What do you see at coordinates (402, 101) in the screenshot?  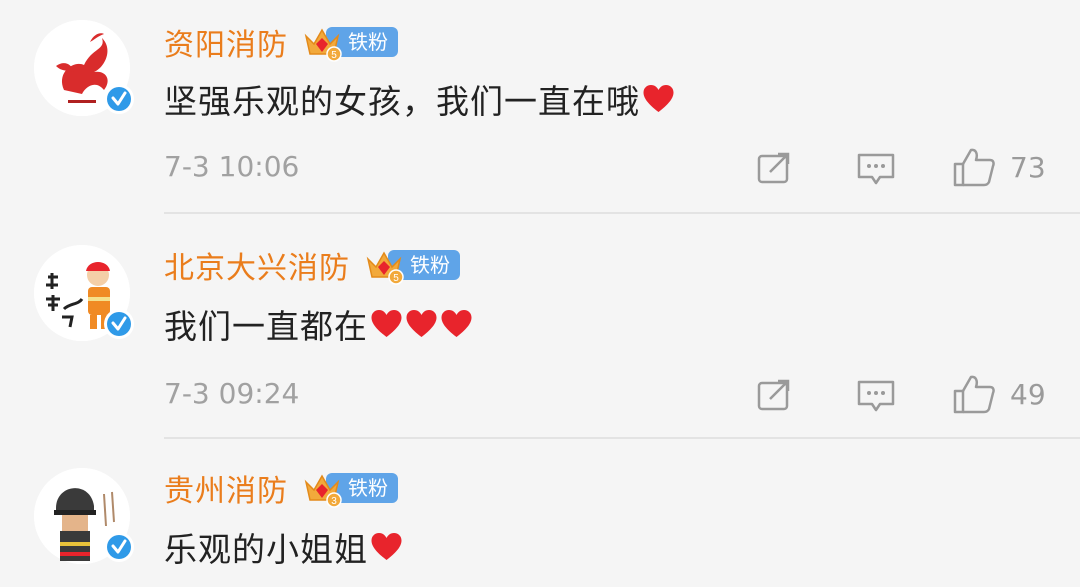 I see `comment-text: 坚强乐观的女孩，我们一直在哦` at bounding box center [402, 101].